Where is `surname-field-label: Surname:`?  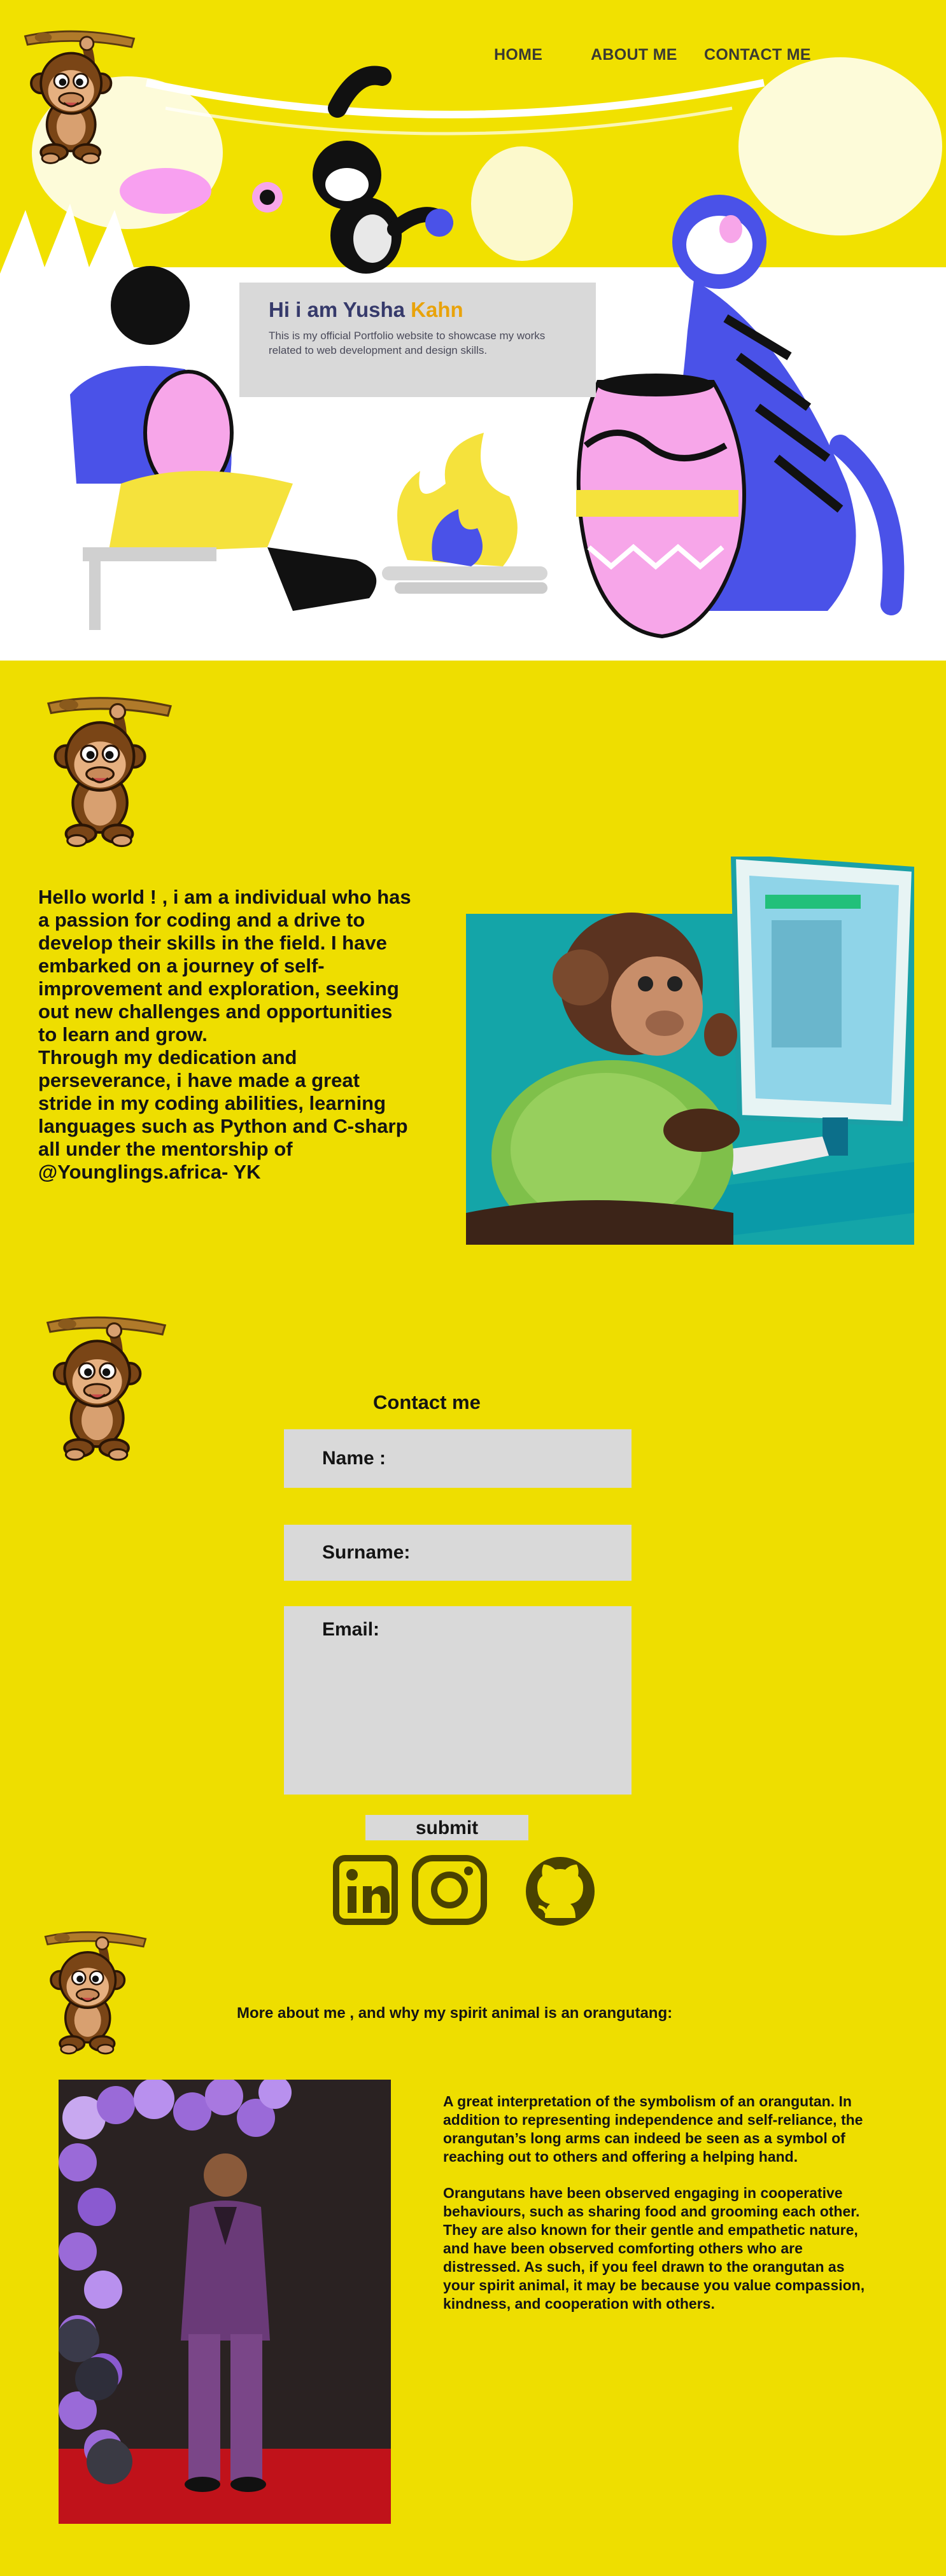 surname-field-label: Surname: is located at coordinates (366, 1552).